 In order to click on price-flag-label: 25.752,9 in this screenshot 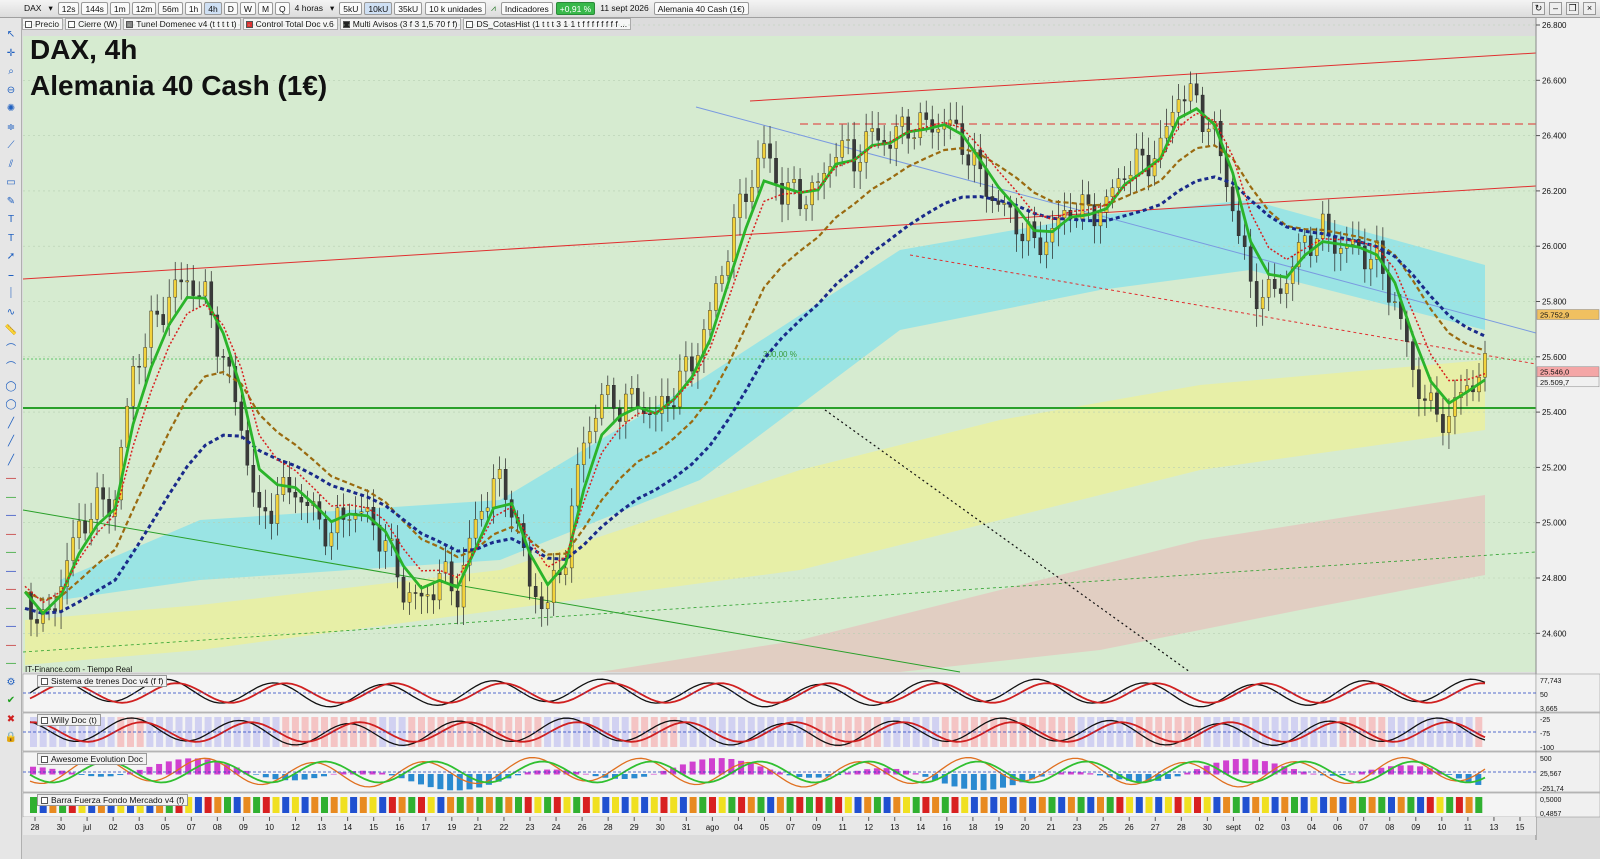, I will do `click(1554, 315)`.